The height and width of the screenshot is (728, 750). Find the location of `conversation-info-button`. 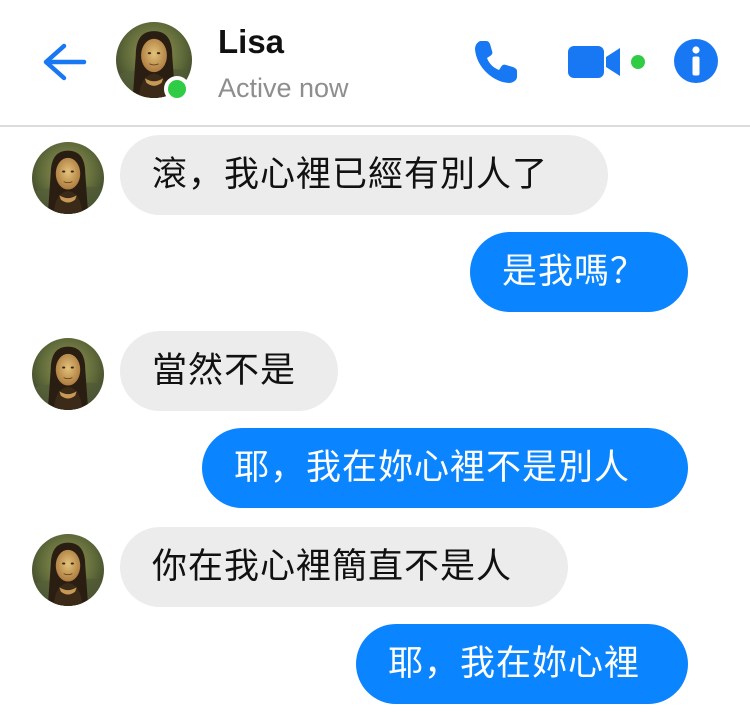

conversation-info-button is located at coordinates (696, 61).